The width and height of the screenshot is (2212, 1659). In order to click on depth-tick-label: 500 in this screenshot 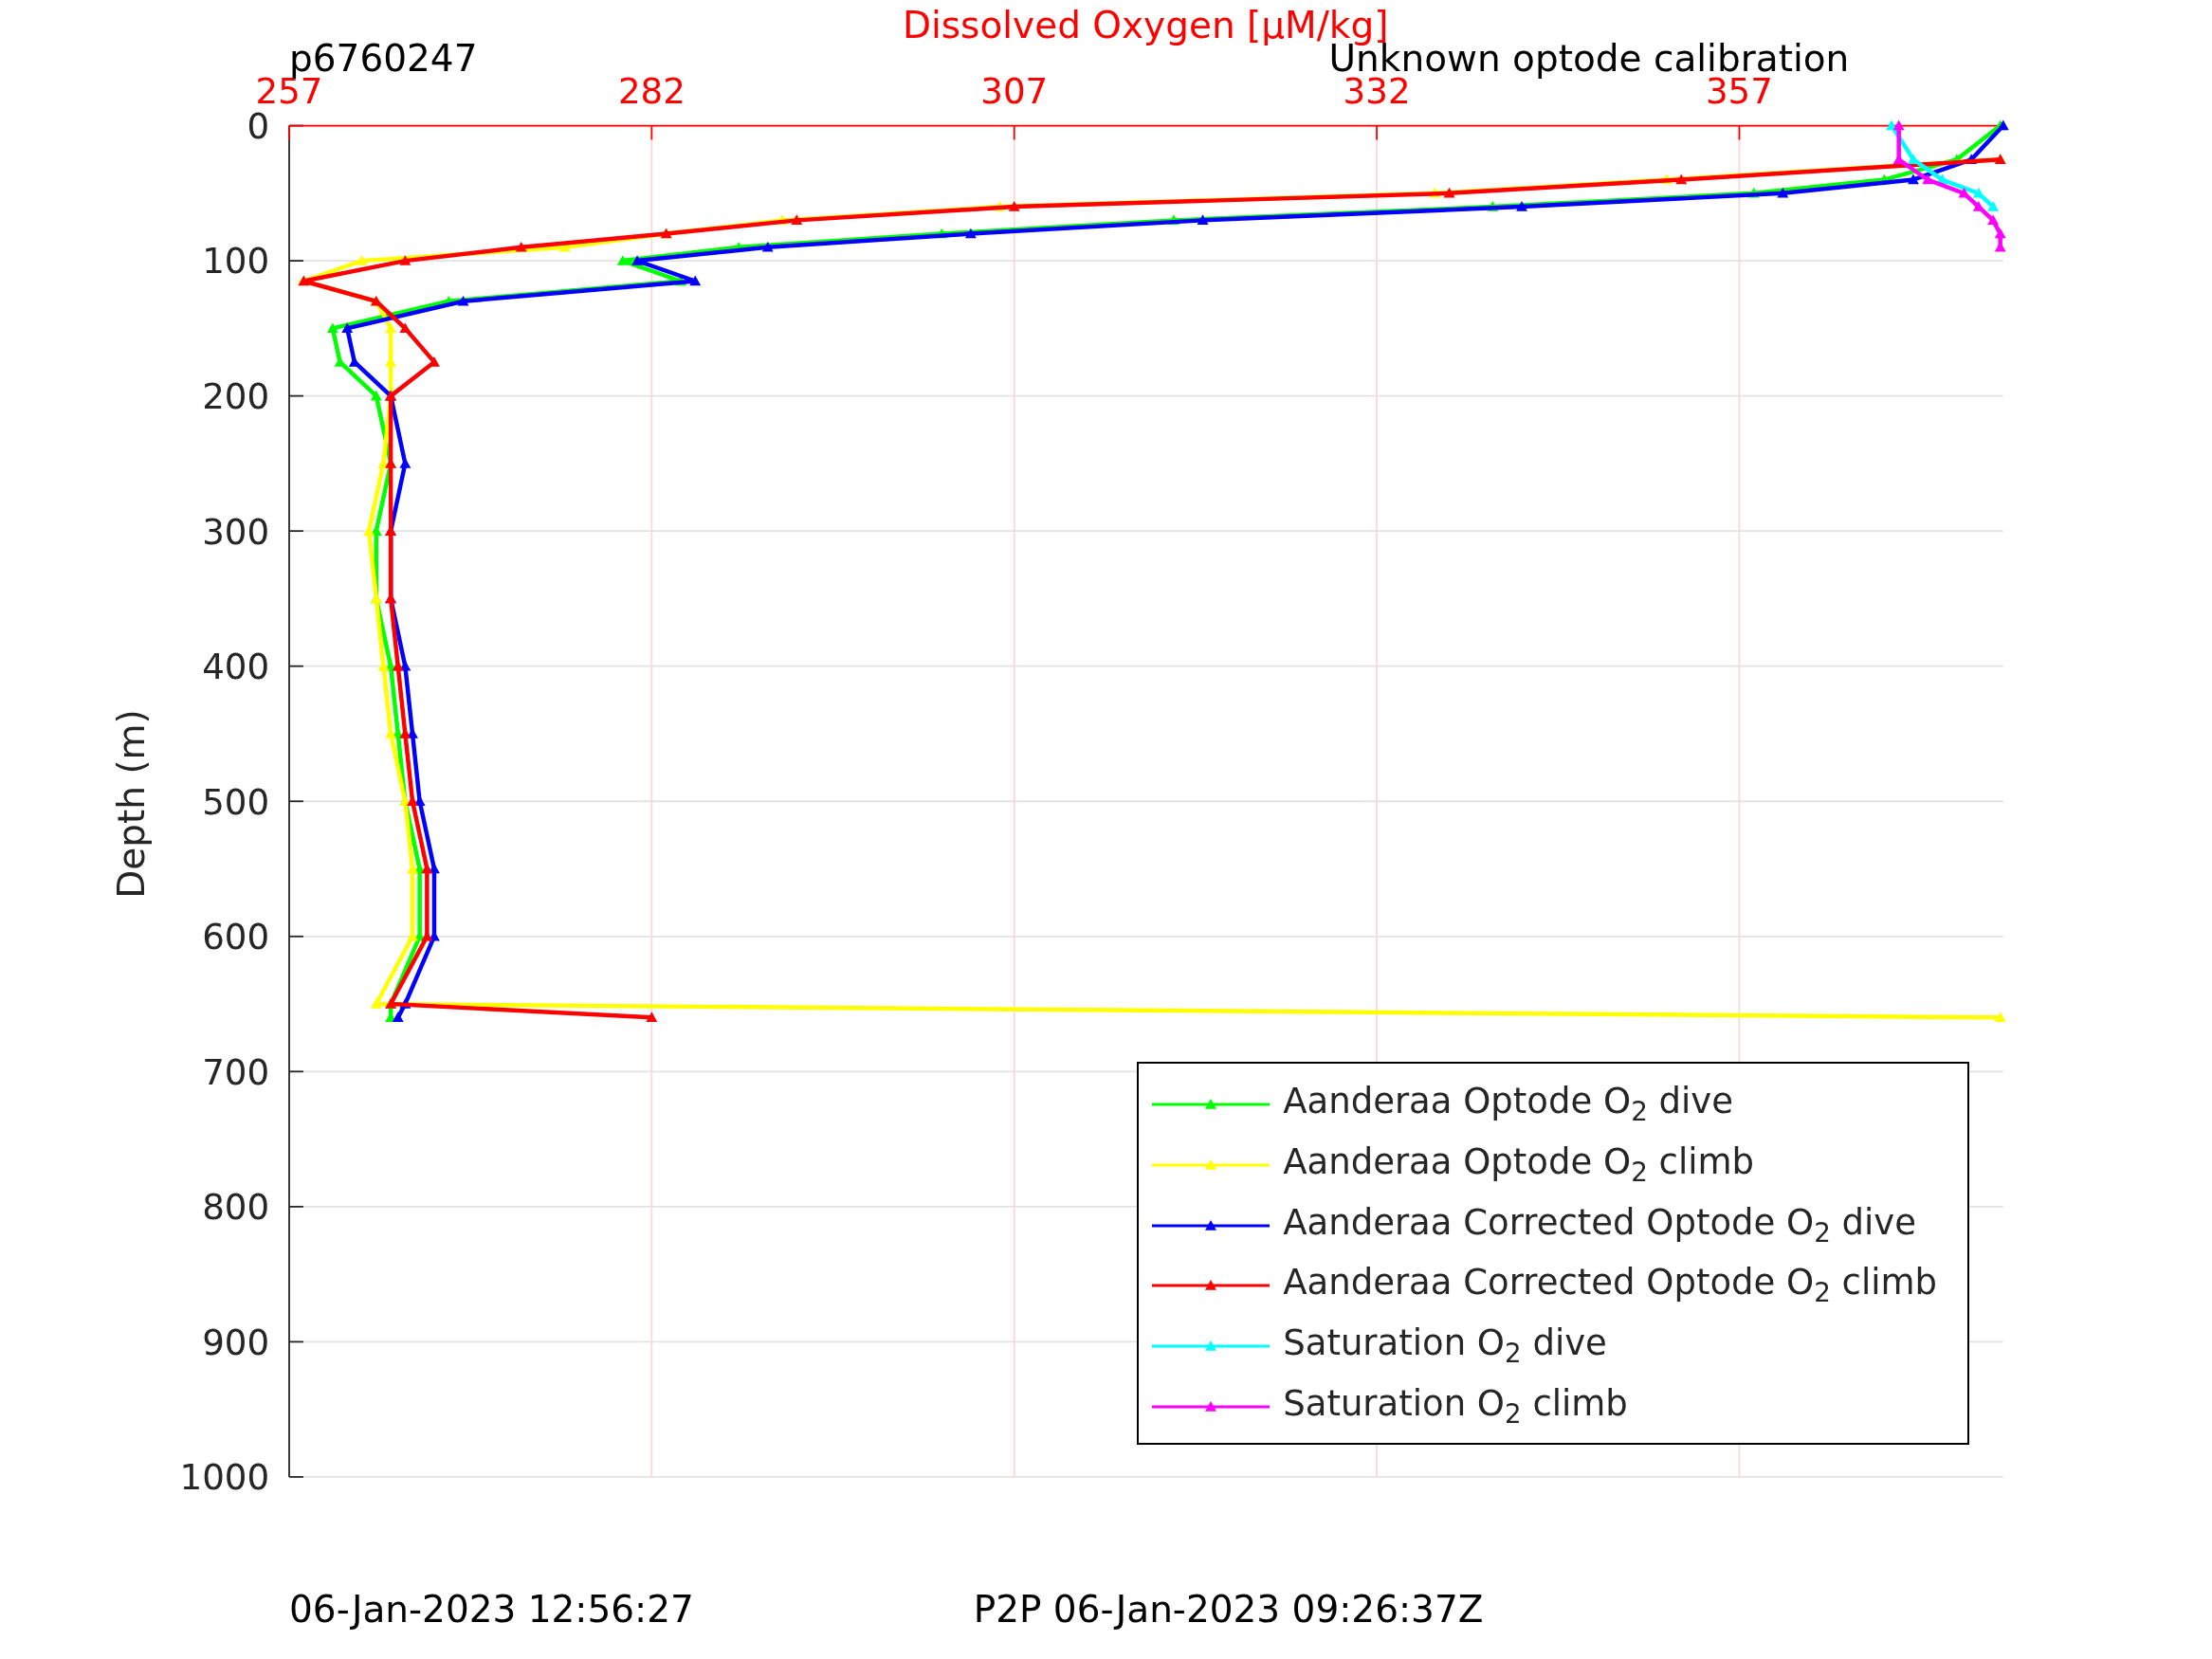, I will do `click(236, 801)`.